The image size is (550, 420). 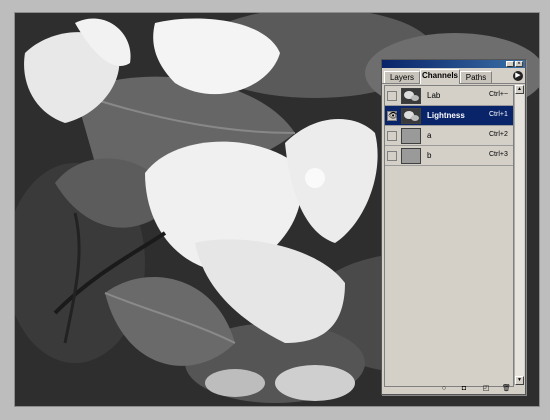 I want to click on channel-row-a: a Ctrl+2, so click(x=449, y=136).